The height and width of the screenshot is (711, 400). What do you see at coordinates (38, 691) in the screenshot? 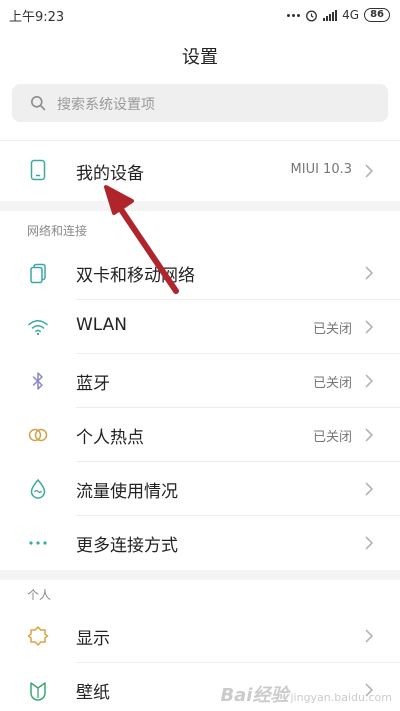
I see `wallpaper-icon` at bounding box center [38, 691].